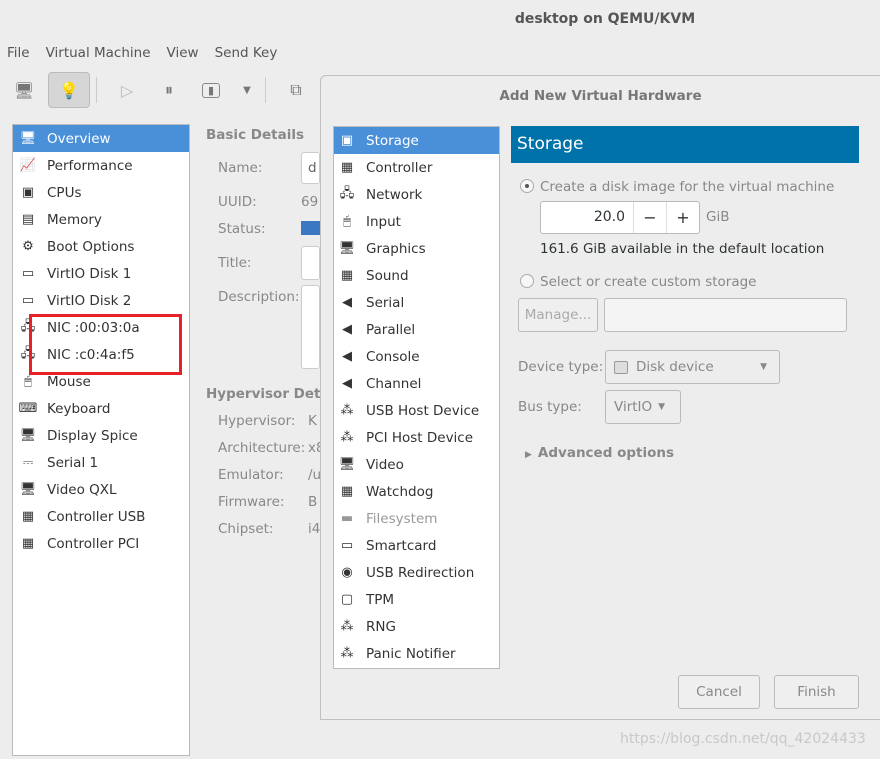 This screenshot has height=759, width=880. I want to click on sidebar-item: 🖥 Video QXL, so click(101, 489).